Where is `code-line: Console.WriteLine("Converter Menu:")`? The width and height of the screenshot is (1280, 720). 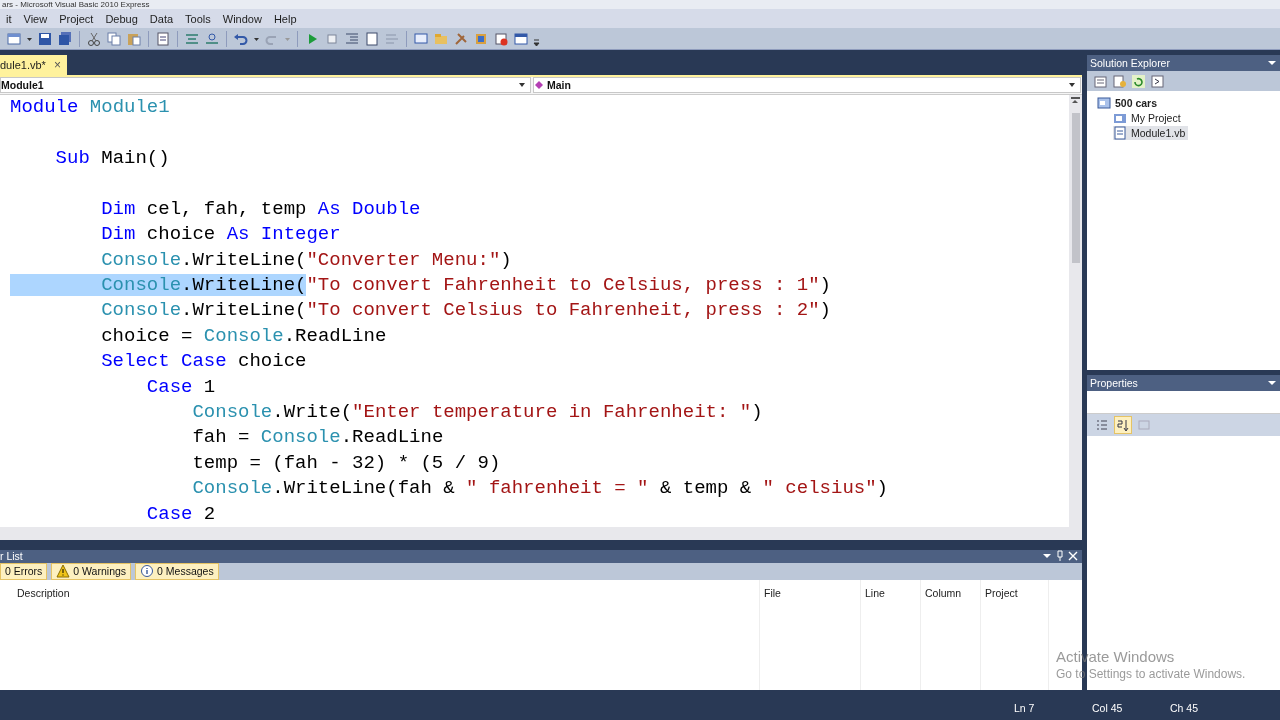
code-line: Console.WriteLine("Converter Menu:") is located at coordinates (306, 260).